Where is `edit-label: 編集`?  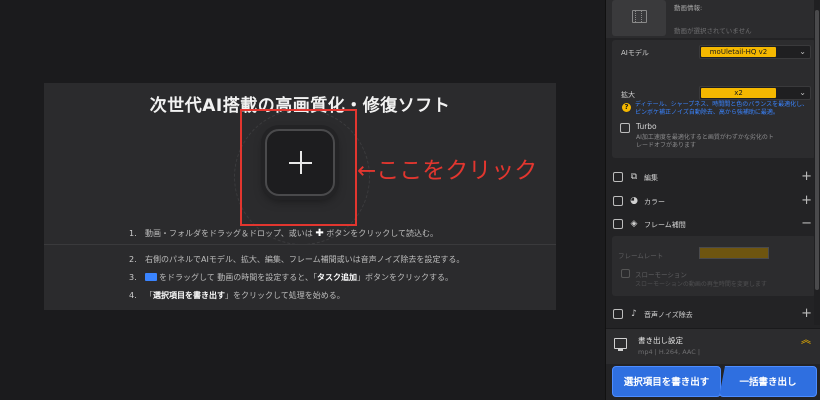 edit-label: 編集 is located at coordinates (651, 178).